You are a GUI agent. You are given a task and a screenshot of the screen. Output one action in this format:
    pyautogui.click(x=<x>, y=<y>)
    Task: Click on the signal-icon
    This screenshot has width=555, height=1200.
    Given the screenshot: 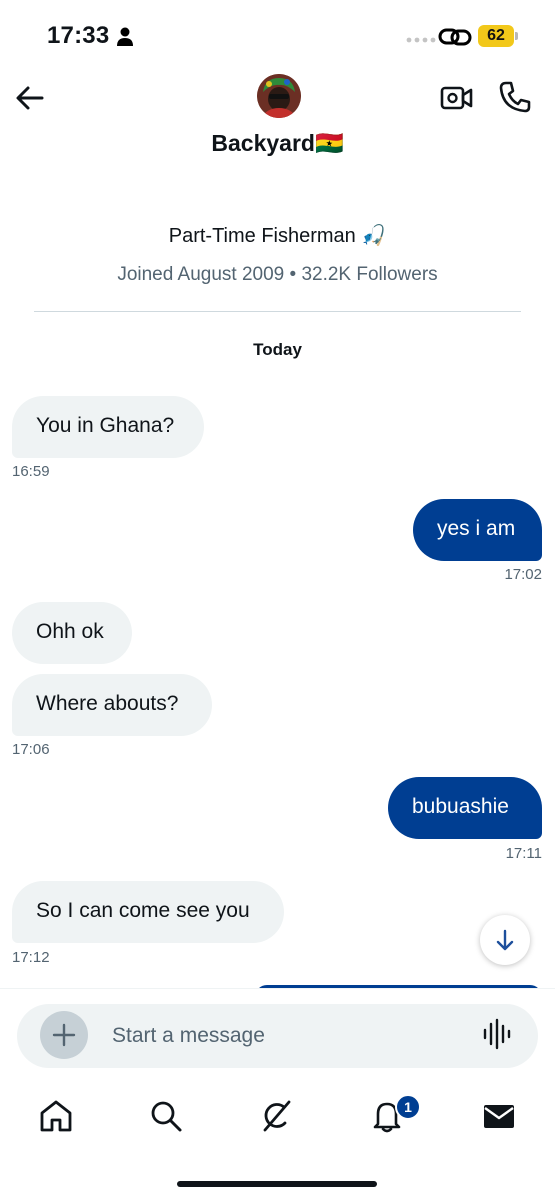 What is the action you would take?
    pyautogui.click(x=421, y=40)
    